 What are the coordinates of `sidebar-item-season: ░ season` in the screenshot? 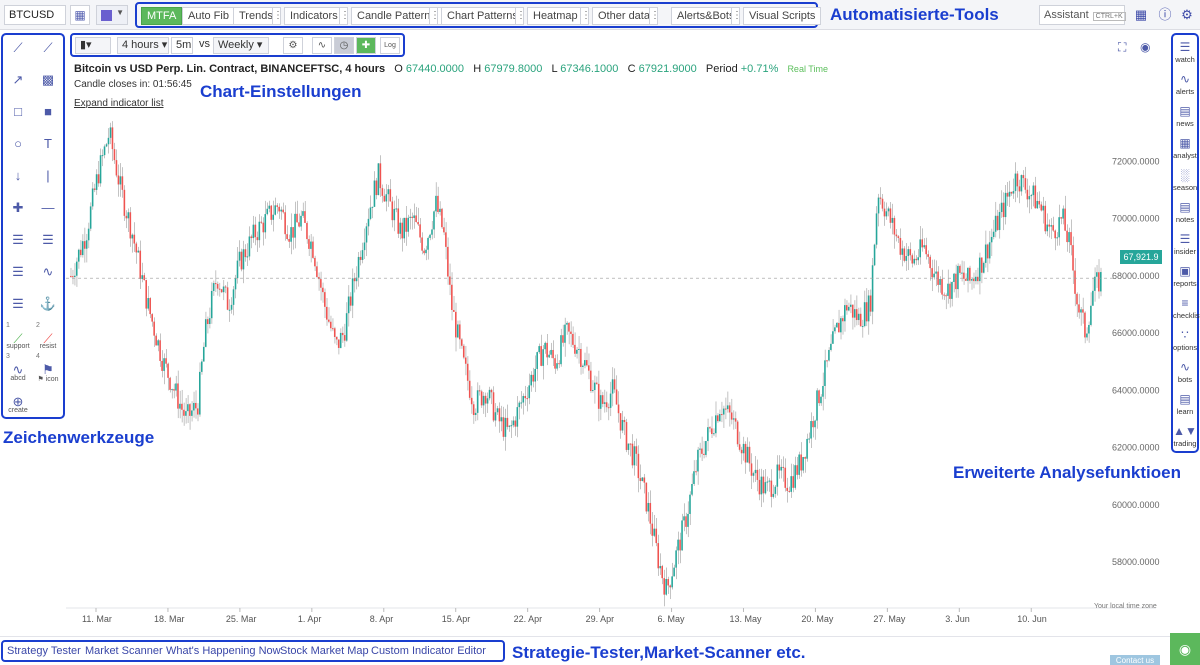 It's located at (1185, 180).